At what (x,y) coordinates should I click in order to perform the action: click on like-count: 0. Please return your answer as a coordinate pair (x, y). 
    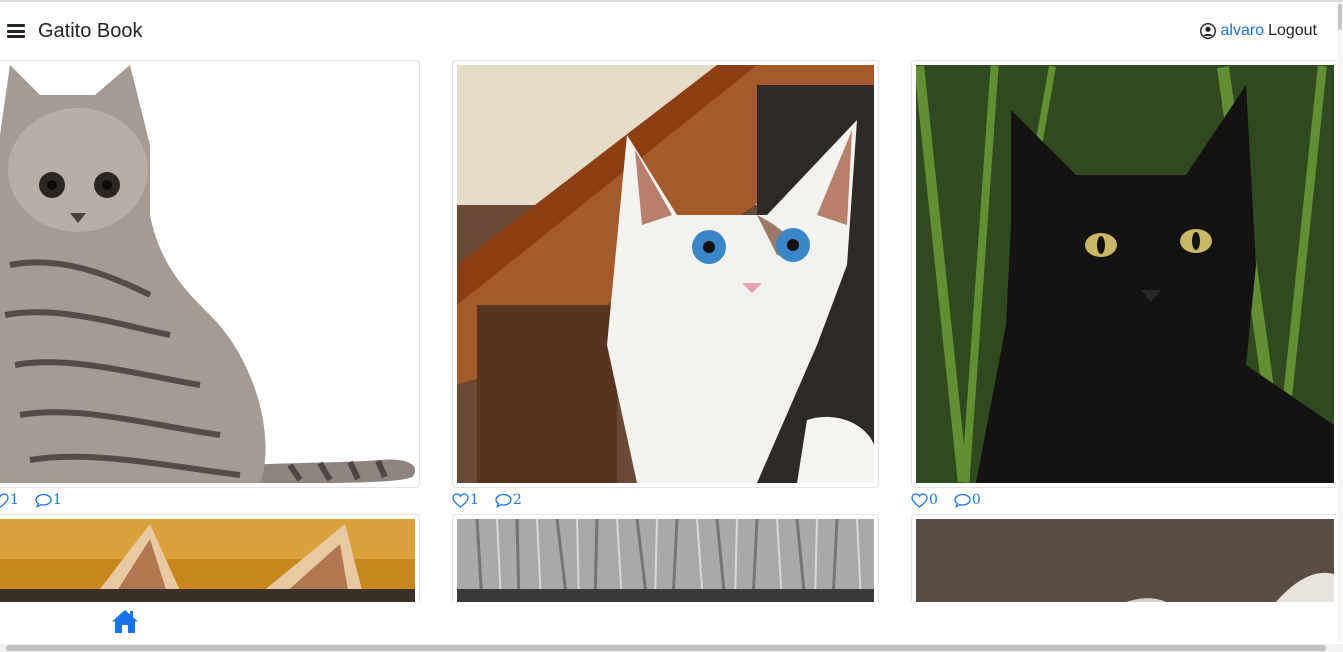
    Looking at the image, I should click on (933, 500).